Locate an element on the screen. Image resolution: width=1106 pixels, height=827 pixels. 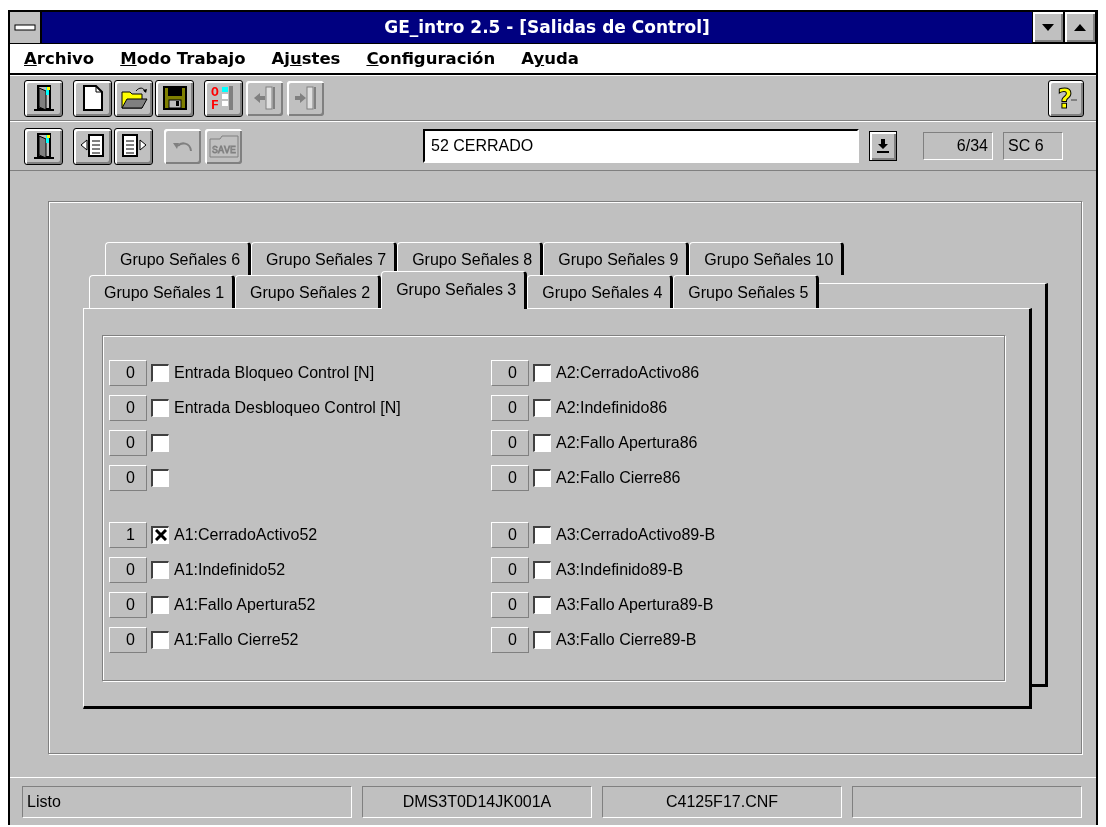
next-page-icon is located at coordinates (133, 146).